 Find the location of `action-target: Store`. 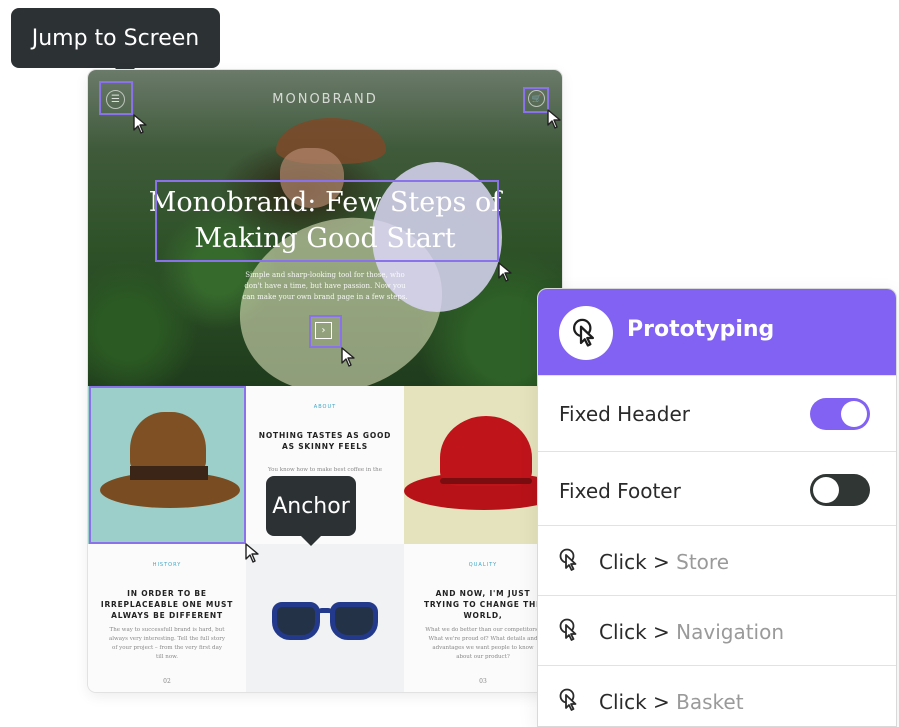

action-target: Store is located at coordinates (703, 562).